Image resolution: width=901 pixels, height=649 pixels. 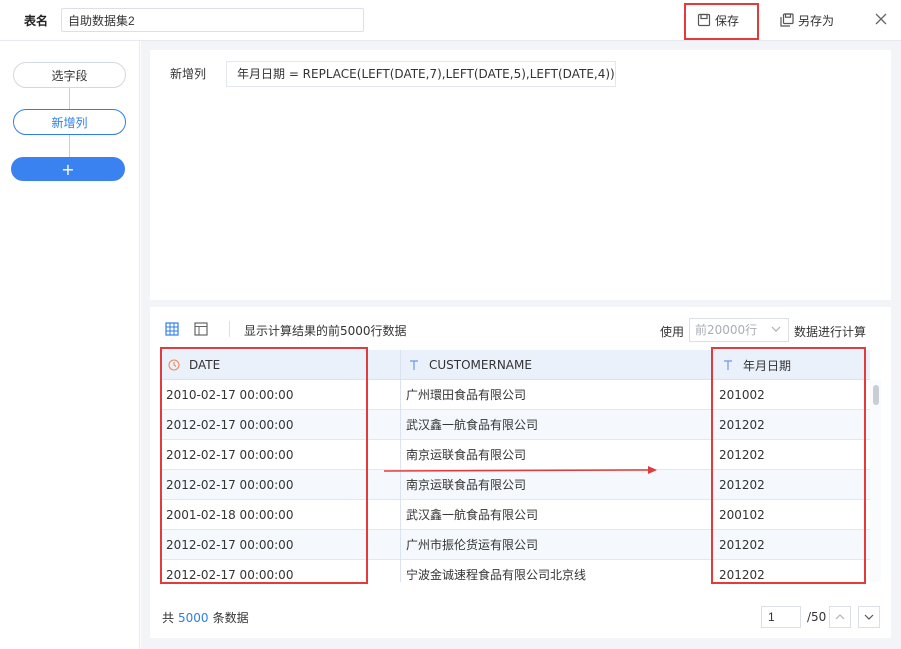 I want to click on step-select-fields: 选字段, so click(x=69, y=75).